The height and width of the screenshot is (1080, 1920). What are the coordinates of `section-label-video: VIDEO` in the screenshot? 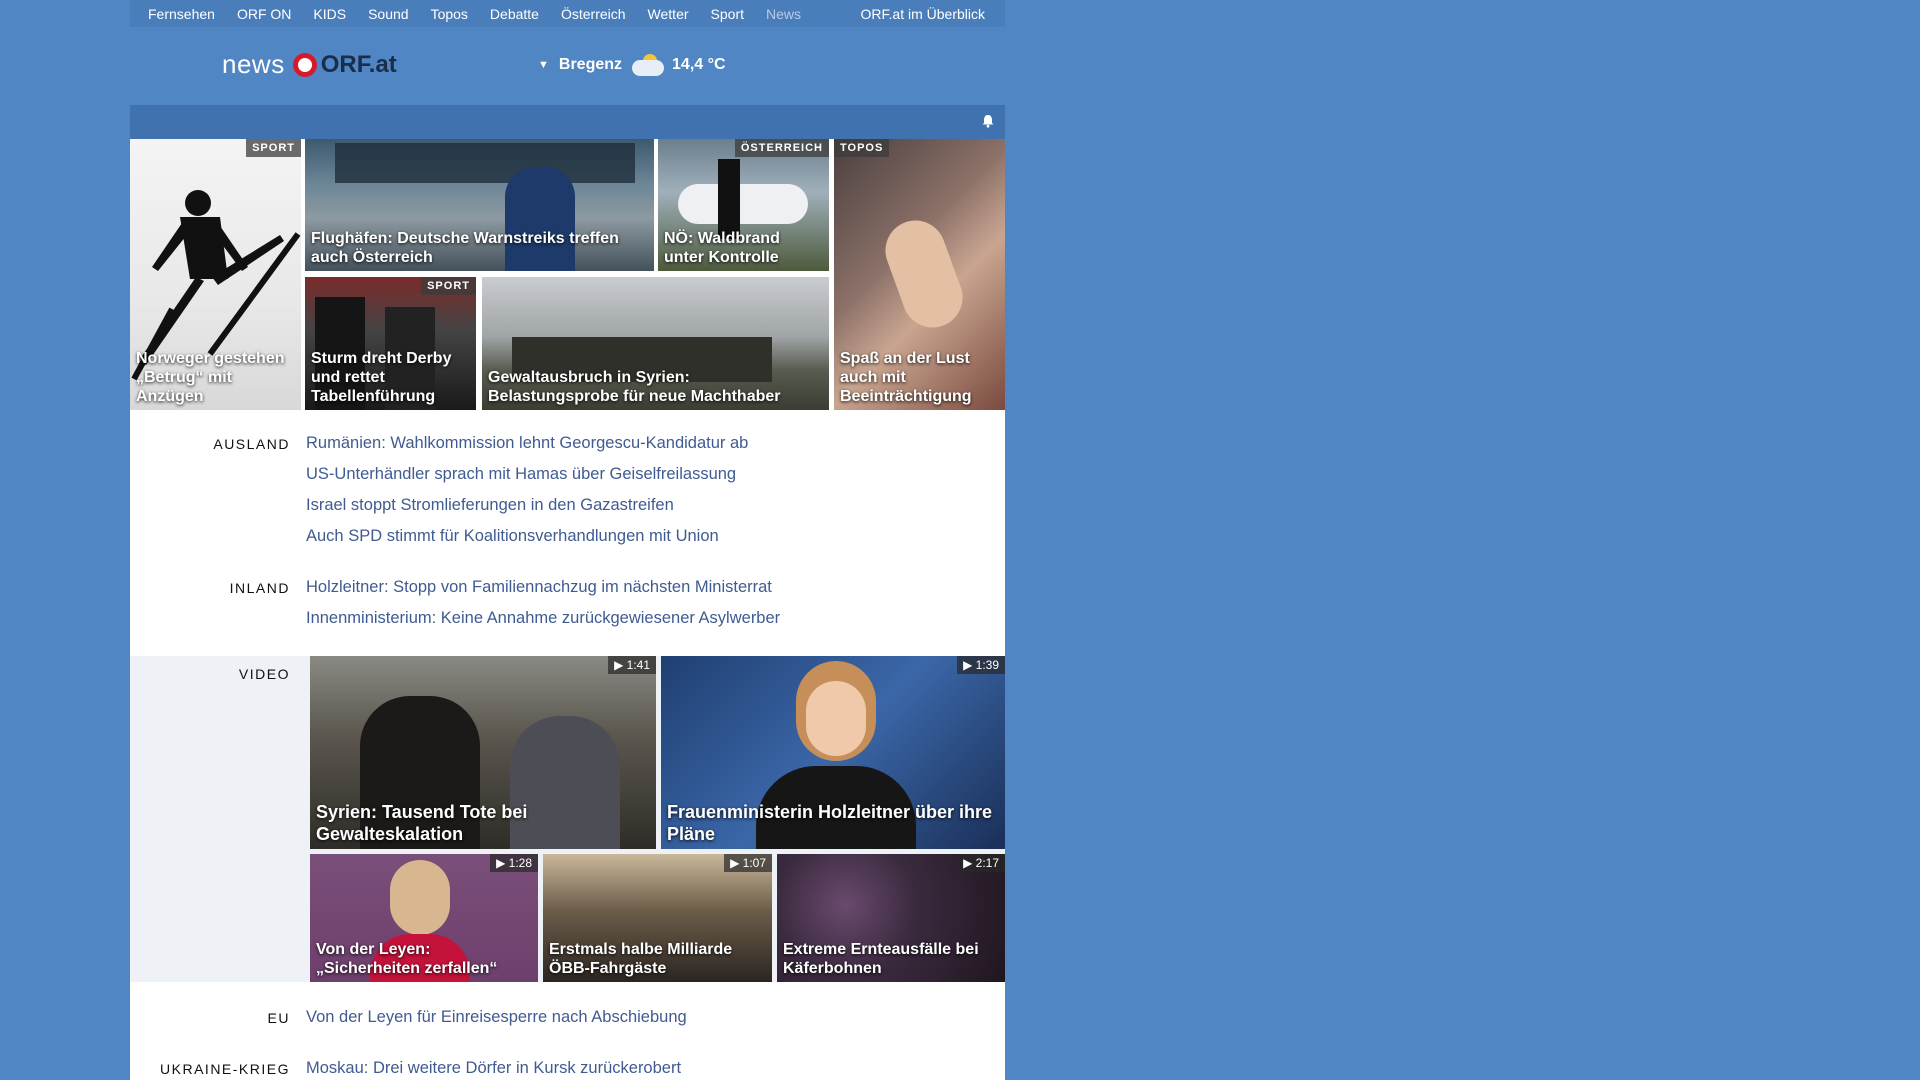 It's located at (264, 674).